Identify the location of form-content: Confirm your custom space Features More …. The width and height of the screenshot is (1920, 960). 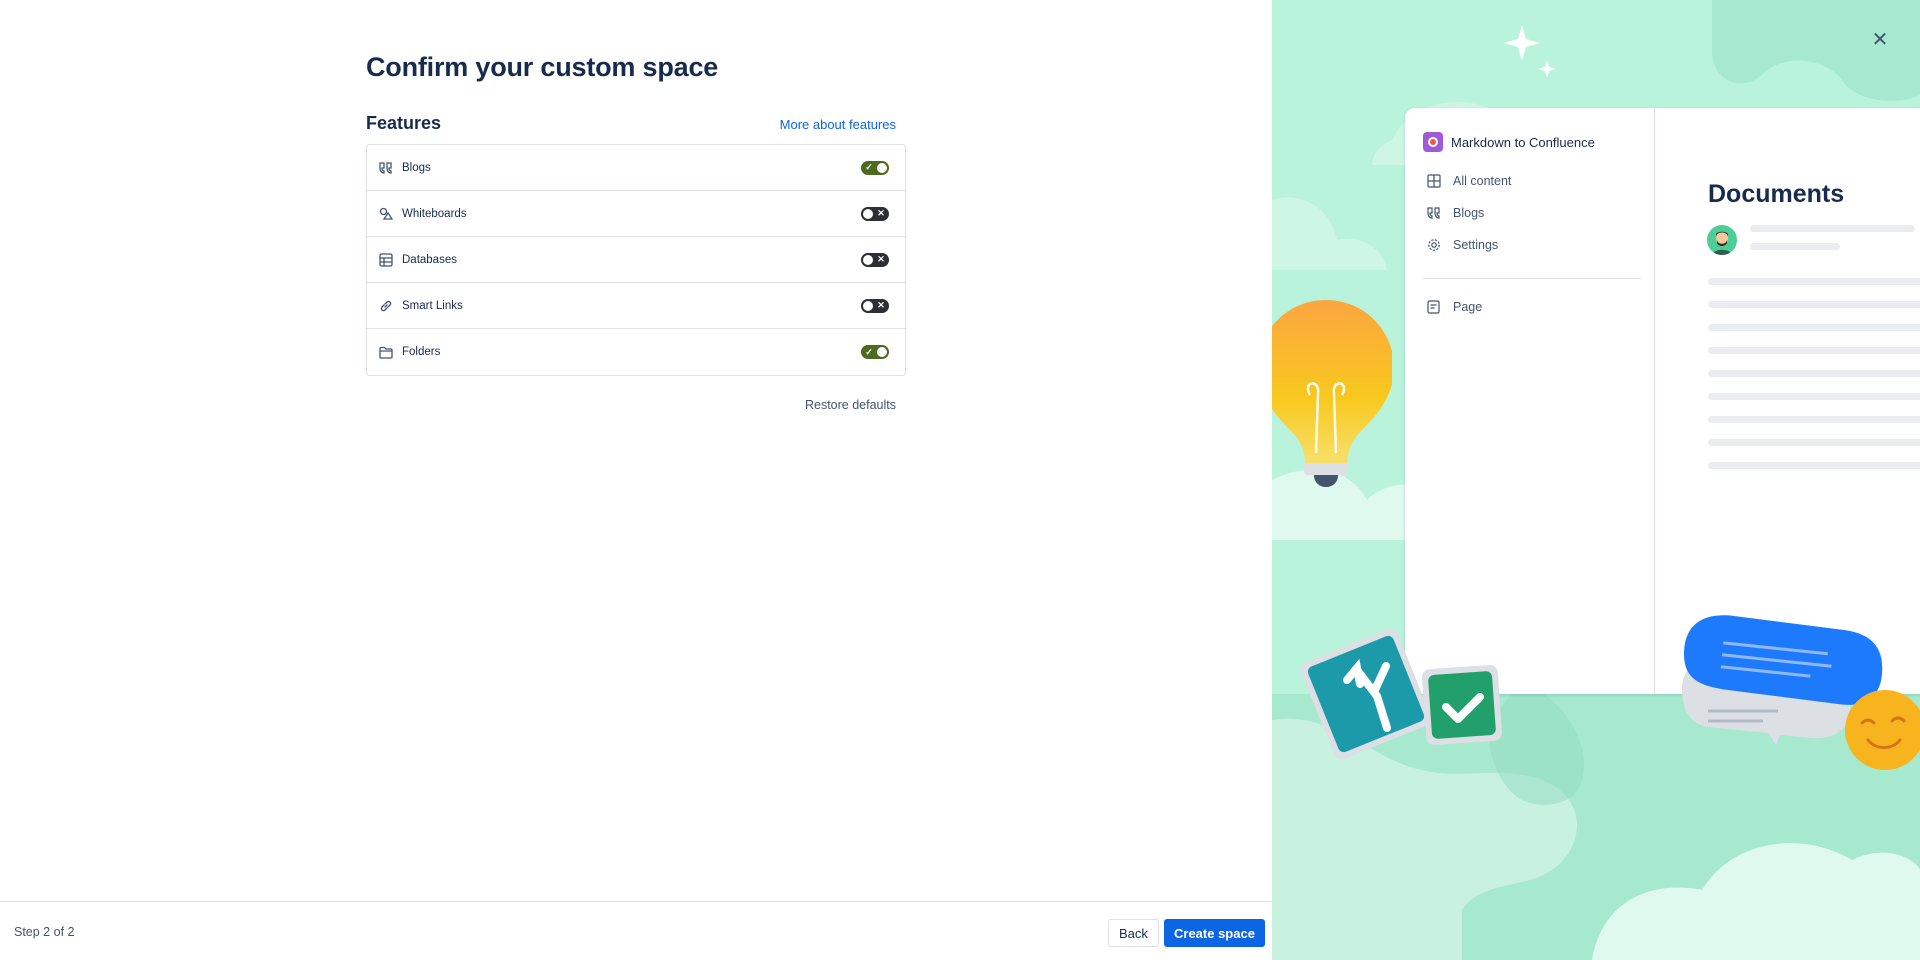
(636, 233).